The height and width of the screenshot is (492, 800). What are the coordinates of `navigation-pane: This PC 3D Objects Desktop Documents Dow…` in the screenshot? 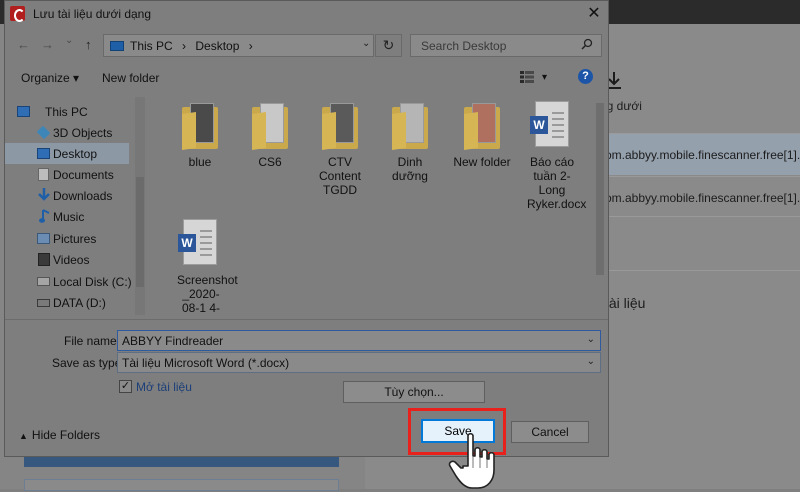 It's located at (75, 206).